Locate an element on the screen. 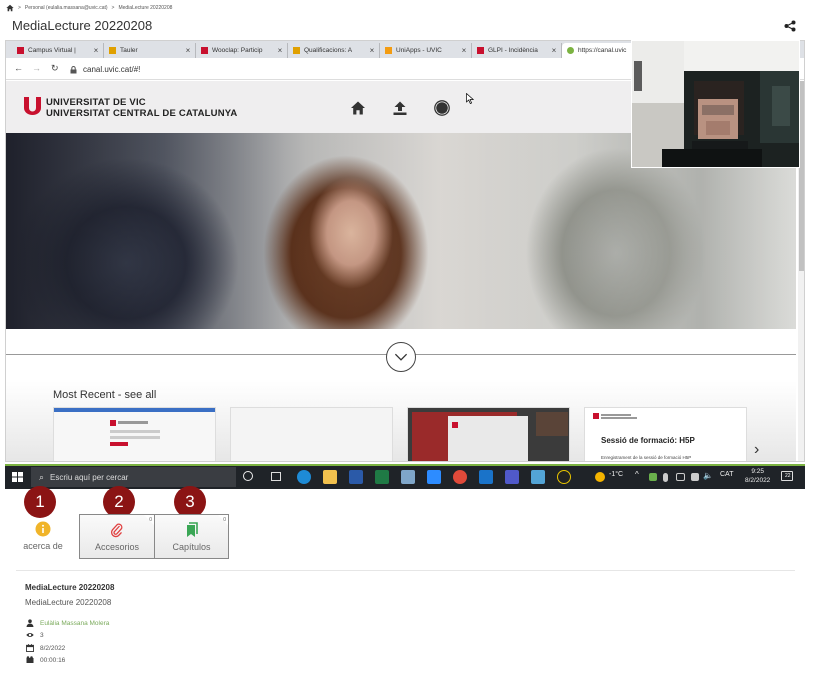  taskview-icon is located at coordinates (248, 476).